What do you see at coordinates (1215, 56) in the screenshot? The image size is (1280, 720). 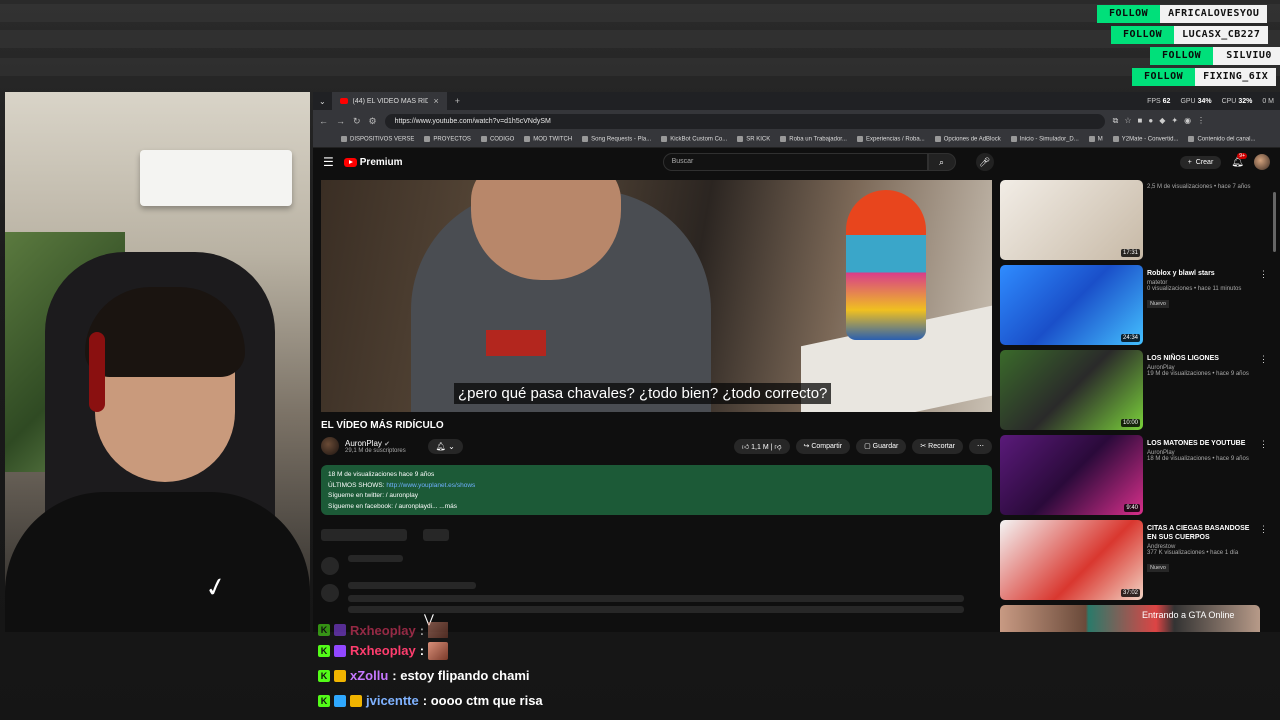 I see `follow-alert: FOLLOW SILVIU0` at bounding box center [1215, 56].